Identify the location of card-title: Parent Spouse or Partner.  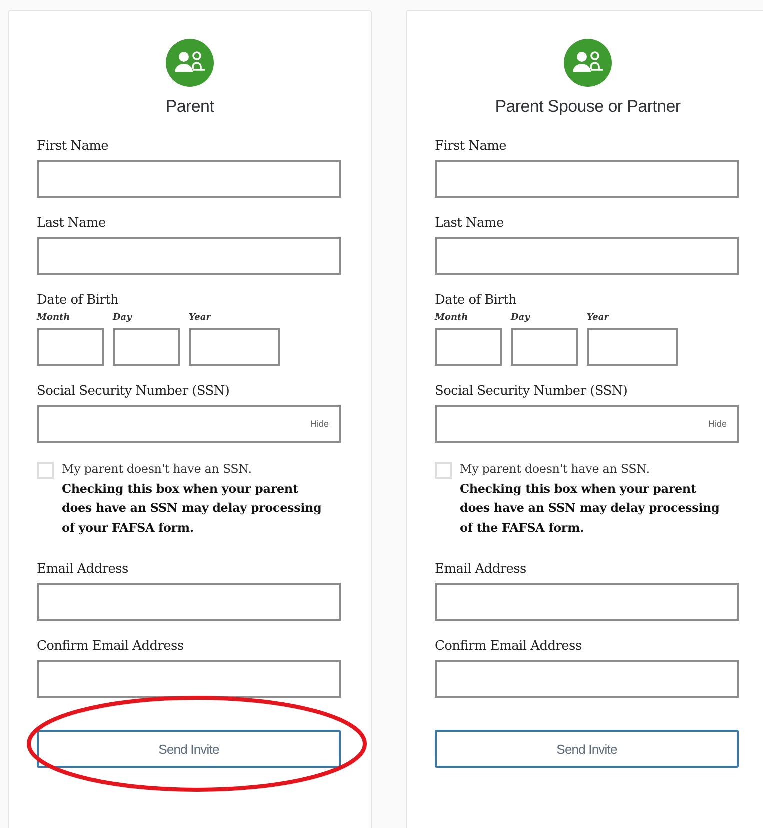
(588, 107).